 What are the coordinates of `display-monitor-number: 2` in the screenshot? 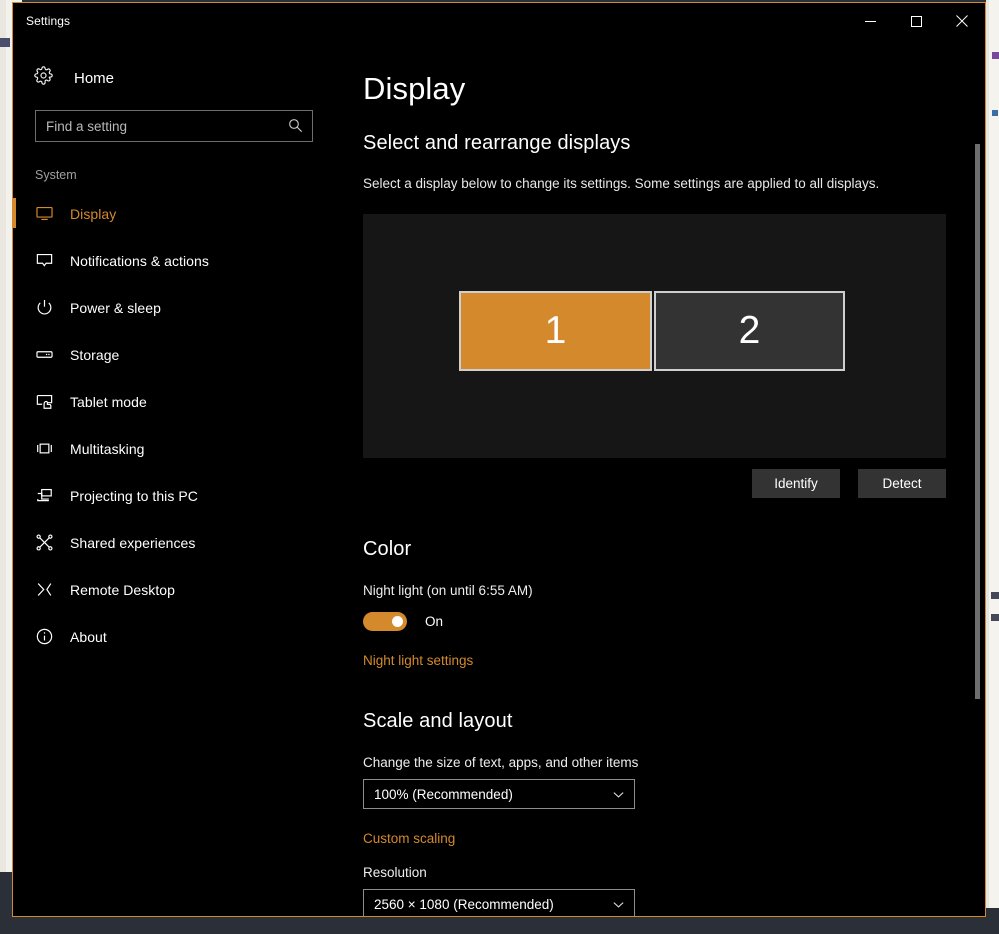 It's located at (749, 330).